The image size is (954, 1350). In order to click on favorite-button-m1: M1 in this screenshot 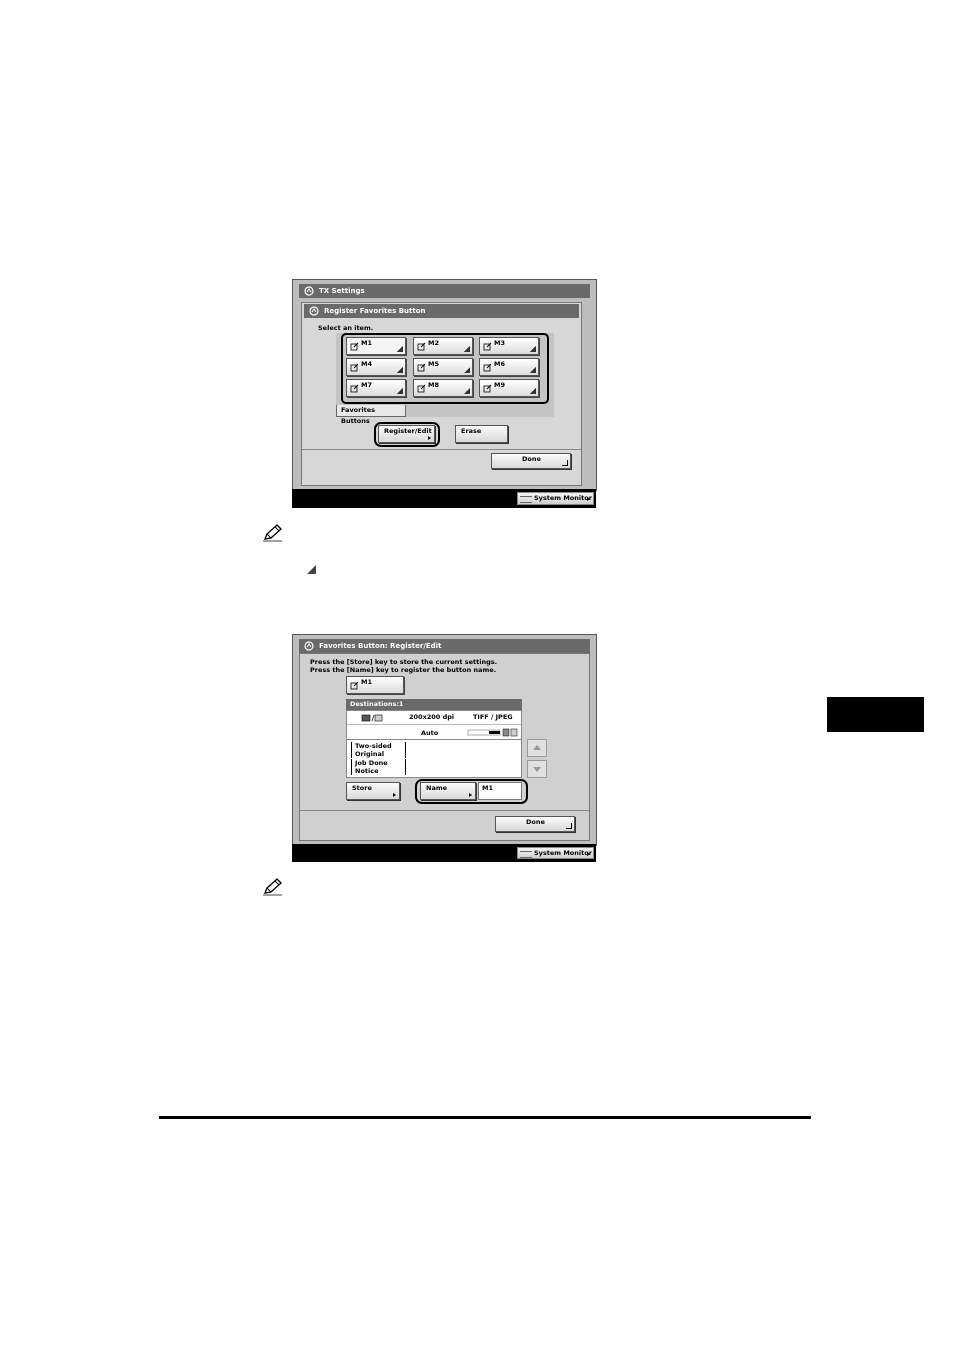, I will do `click(375, 685)`.